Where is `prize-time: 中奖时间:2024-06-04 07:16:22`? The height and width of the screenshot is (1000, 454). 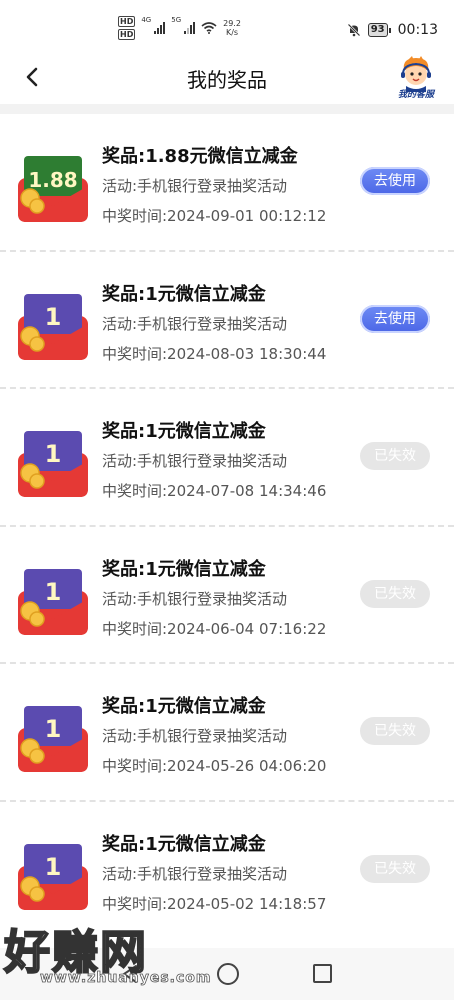 prize-time: 中奖时间:2024-06-04 07:16:22 is located at coordinates (214, 628).